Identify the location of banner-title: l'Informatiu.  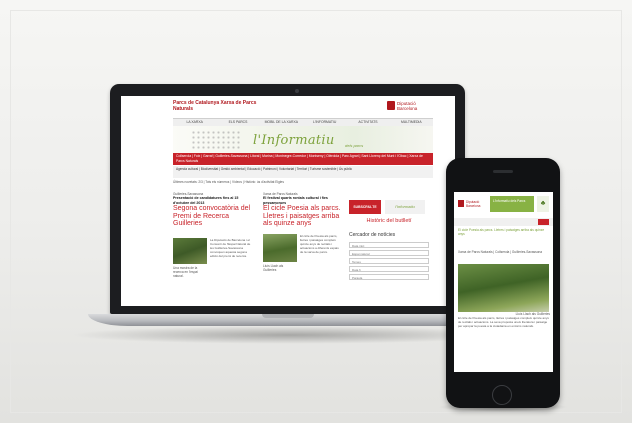
(294, 140).